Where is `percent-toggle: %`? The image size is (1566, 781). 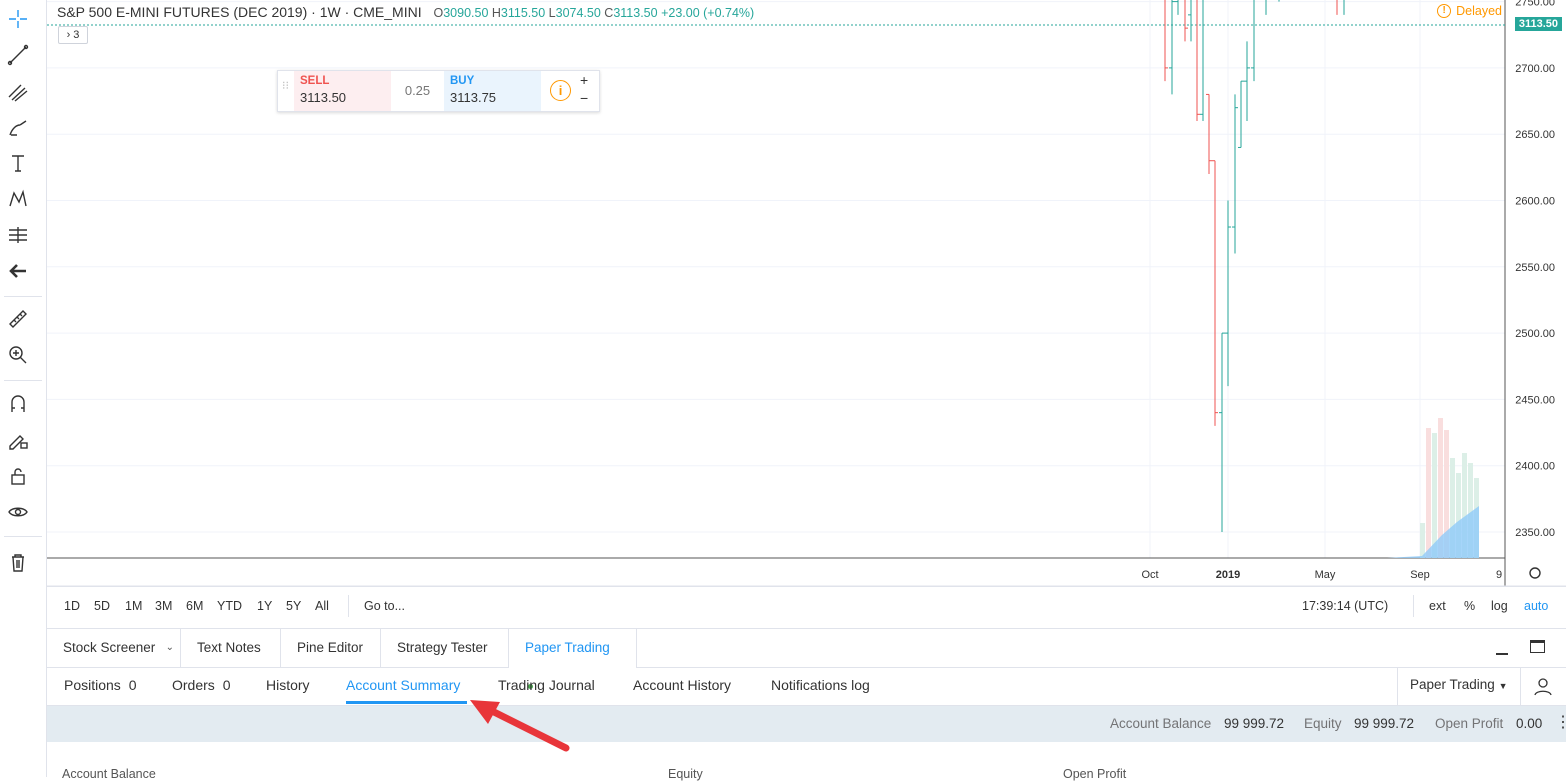 percent-toggle: % is located at coordinates (1469, 606).